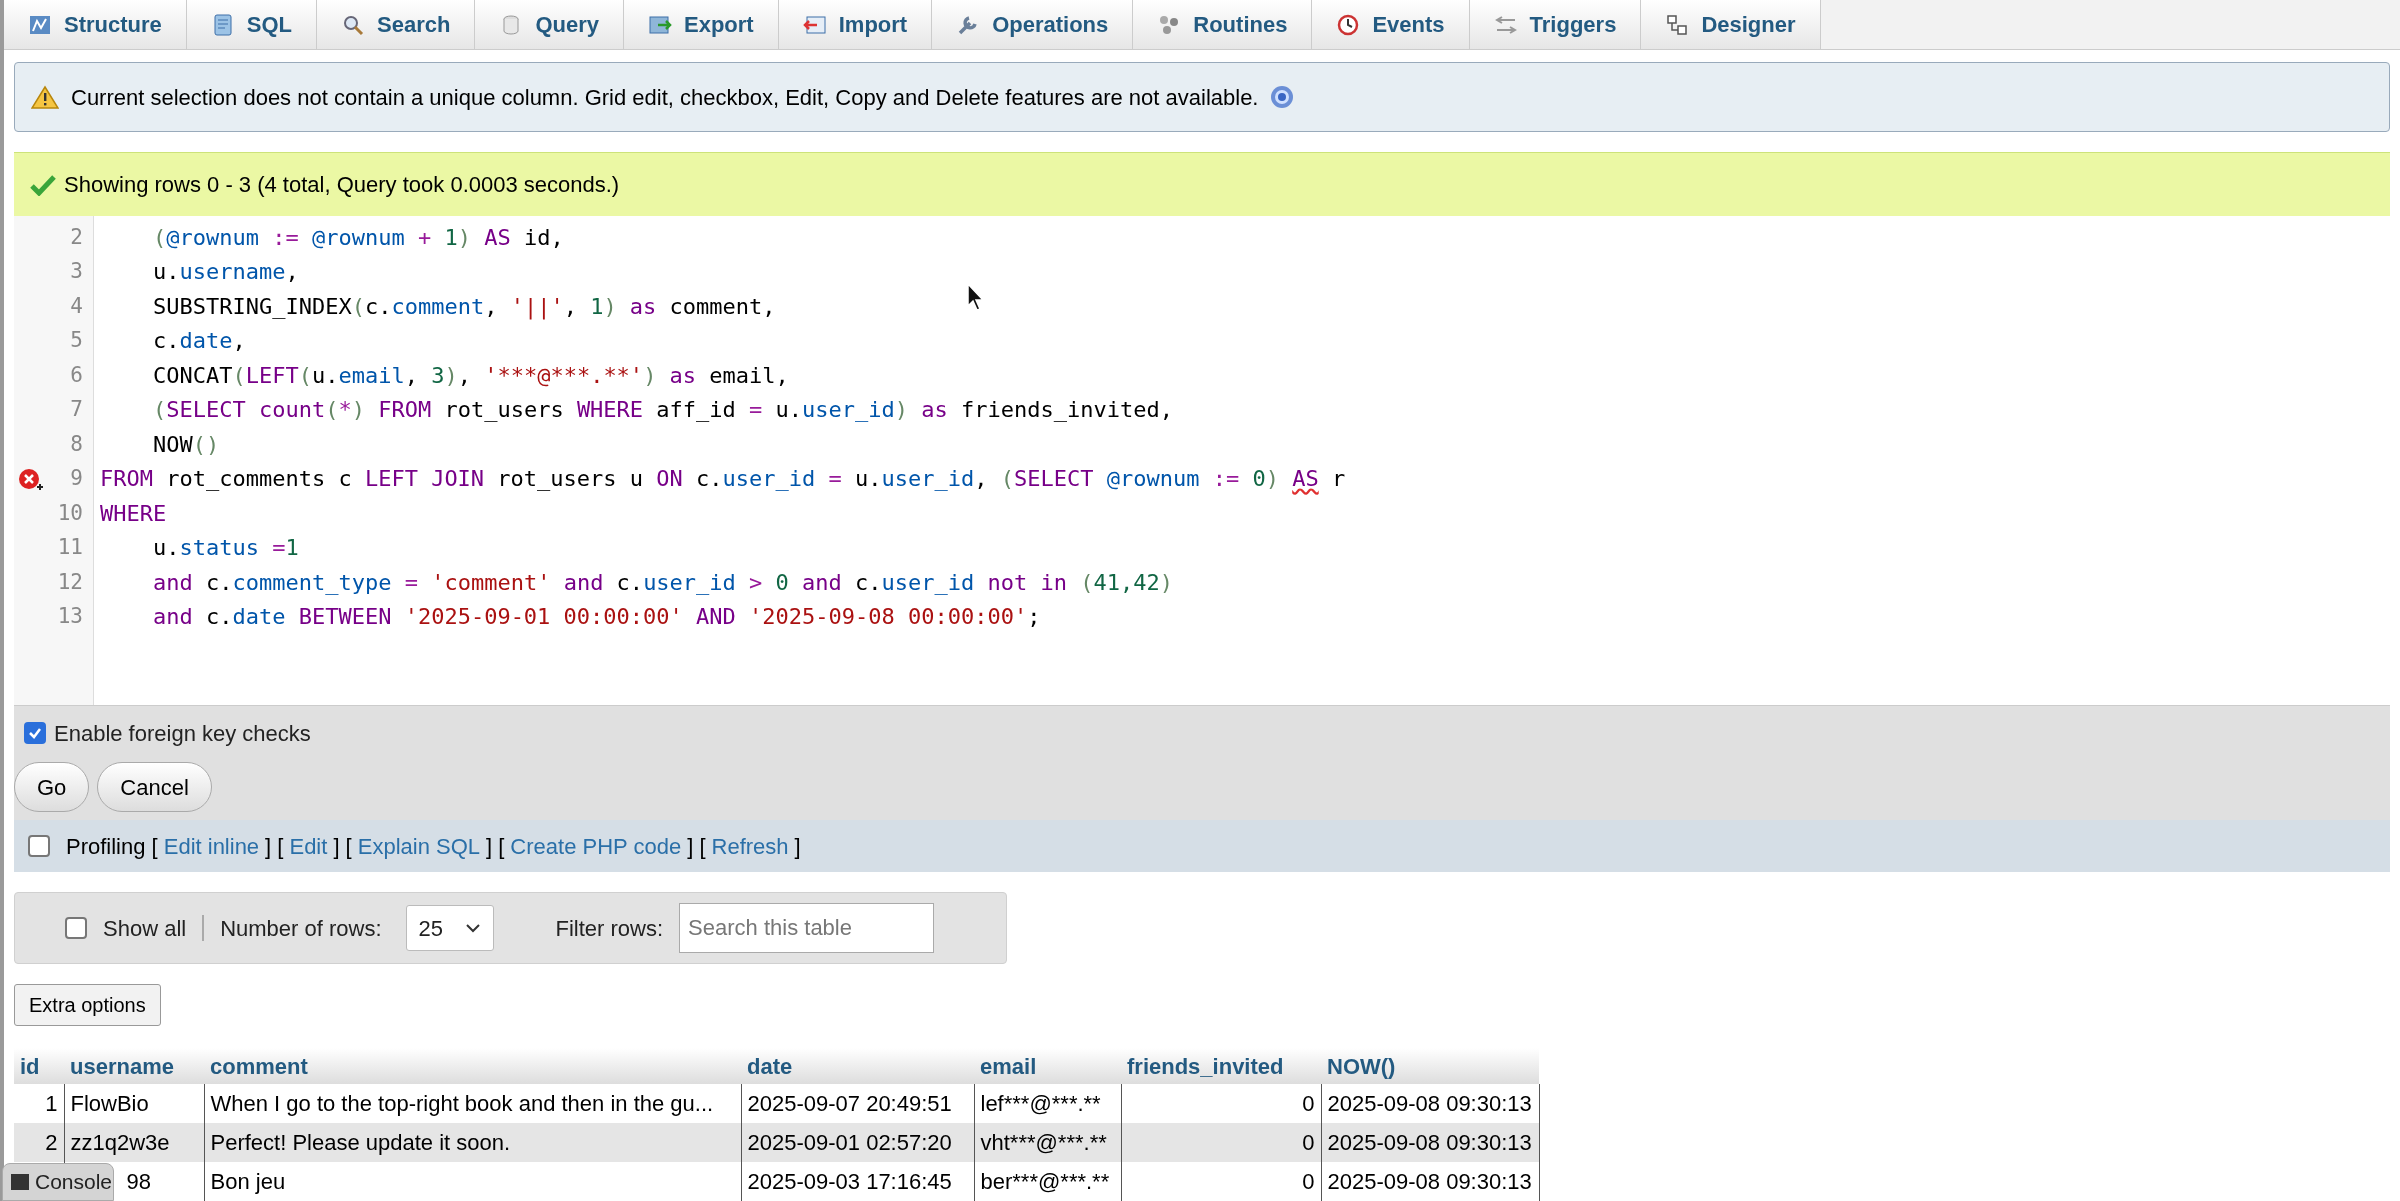 Image resolution: width=2400 pixels, height=1201 pixels. Describe the element at coordinates (35, 733) in the screenshot. I see `foreign-key-checkbox` at that location.